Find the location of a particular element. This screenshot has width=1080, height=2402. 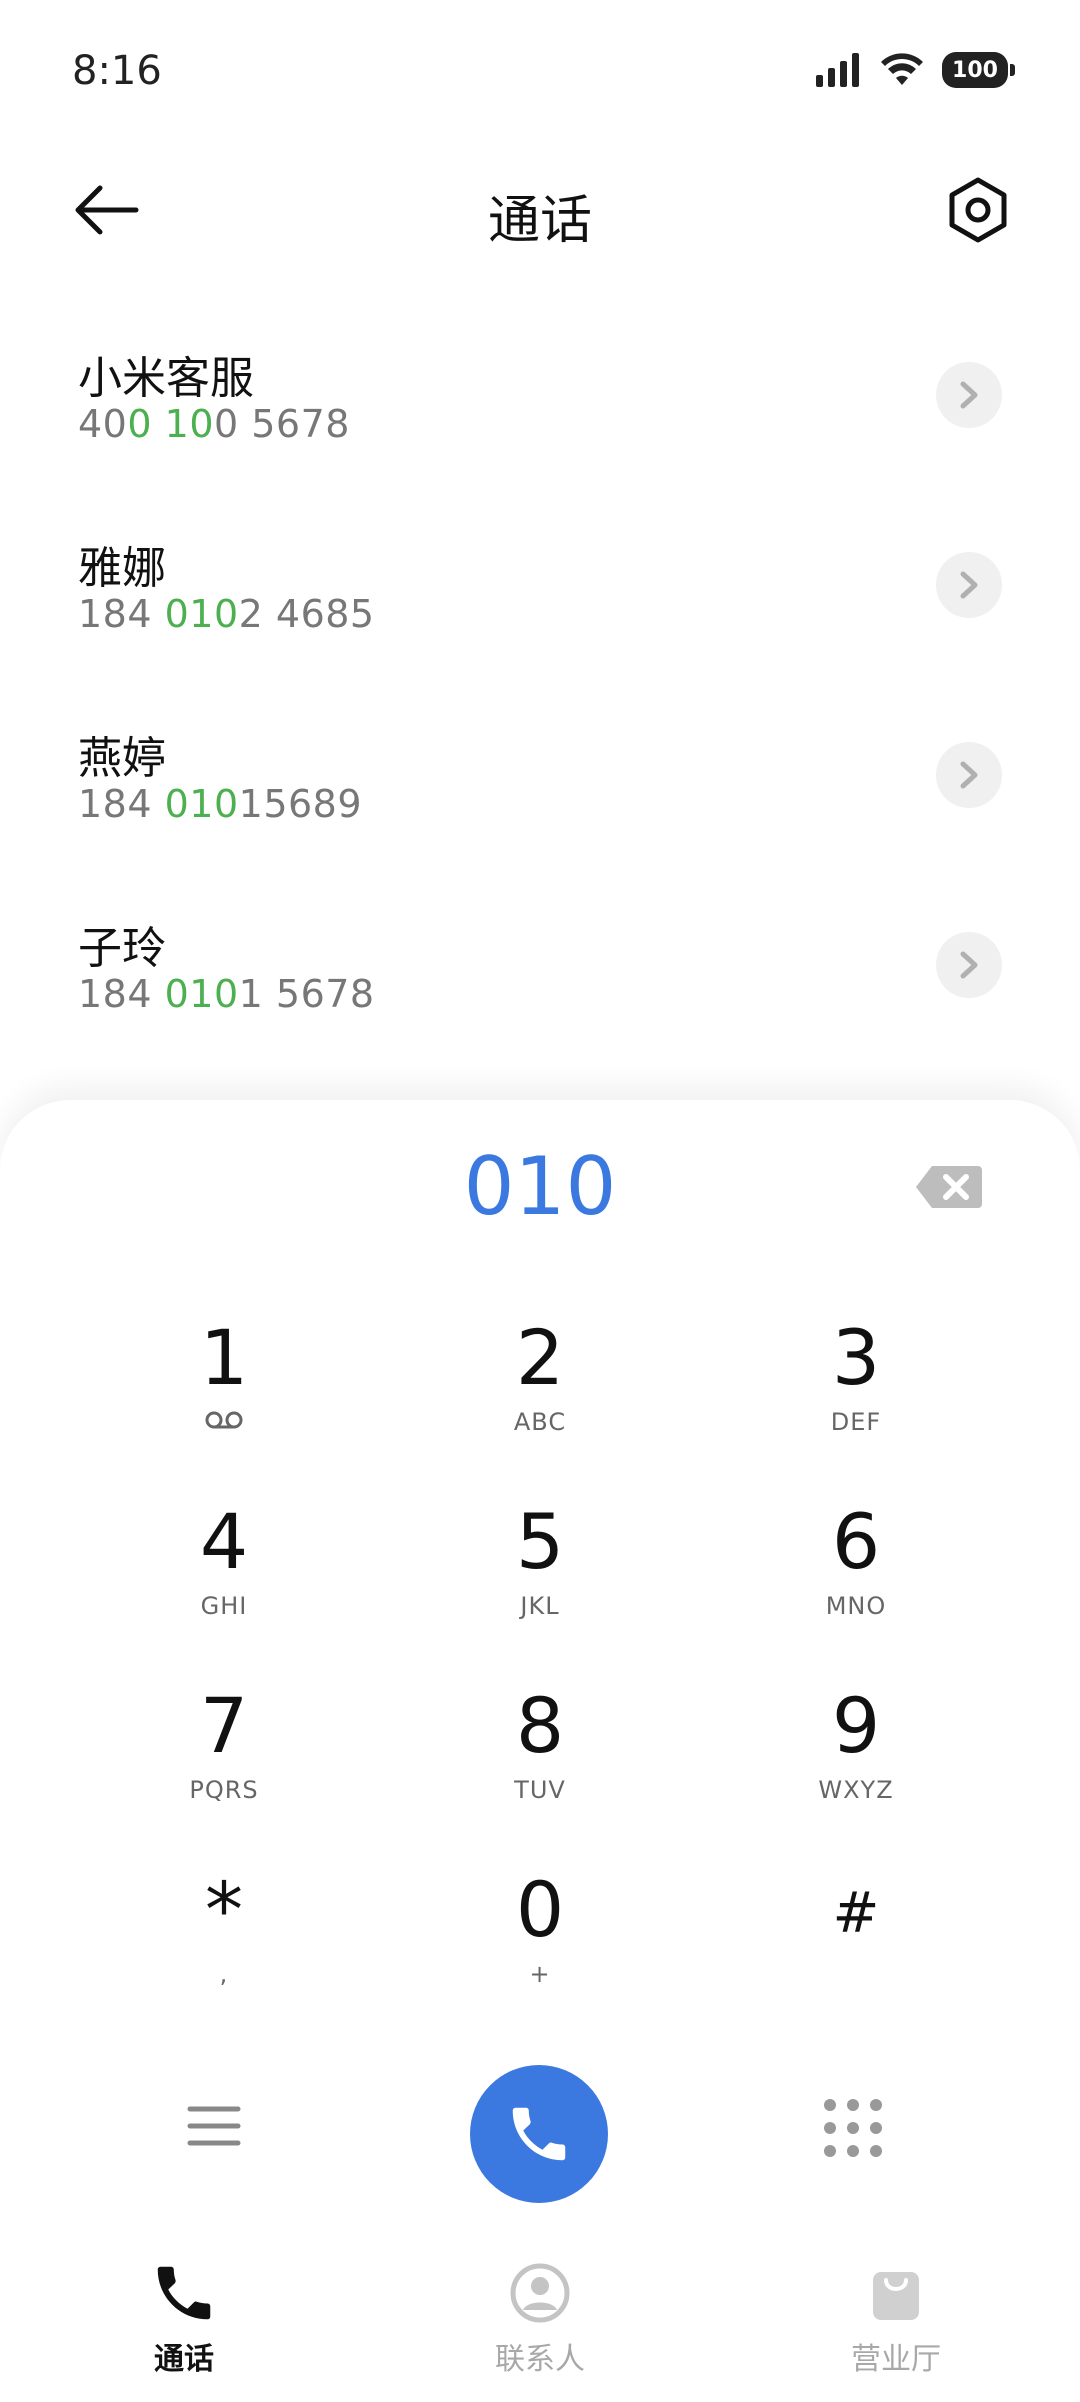

backspace-button is located at coordinates (949, 1187).